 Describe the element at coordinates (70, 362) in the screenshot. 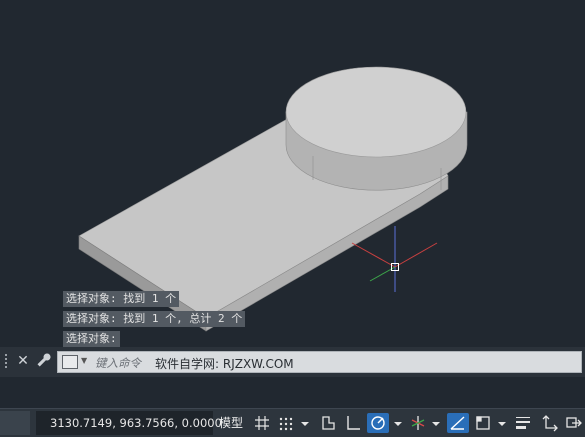

I see `command-prompt-icon` at that location.